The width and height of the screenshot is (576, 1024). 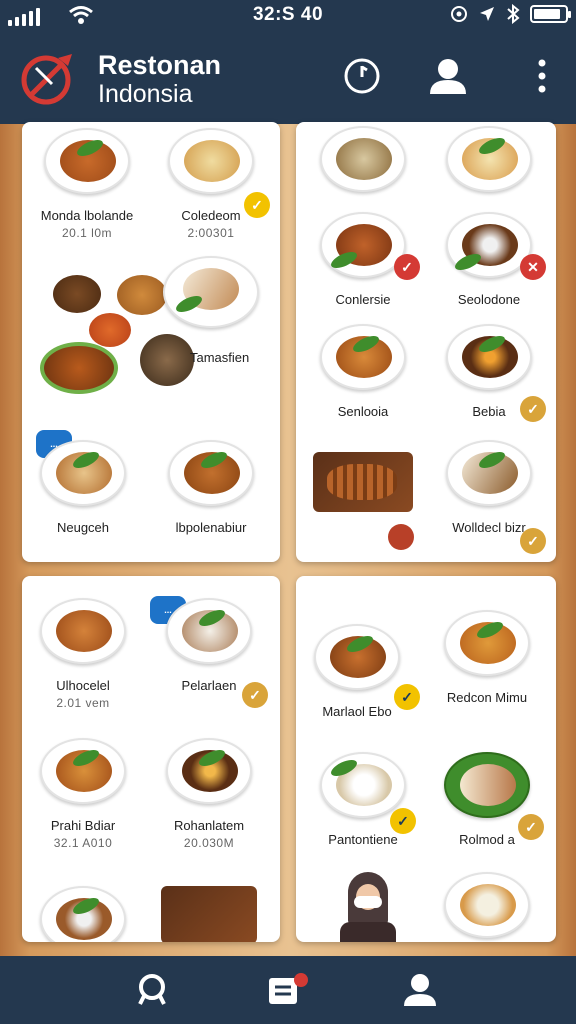 I want to click on bottom-navigation, so click(x=288, y=990).